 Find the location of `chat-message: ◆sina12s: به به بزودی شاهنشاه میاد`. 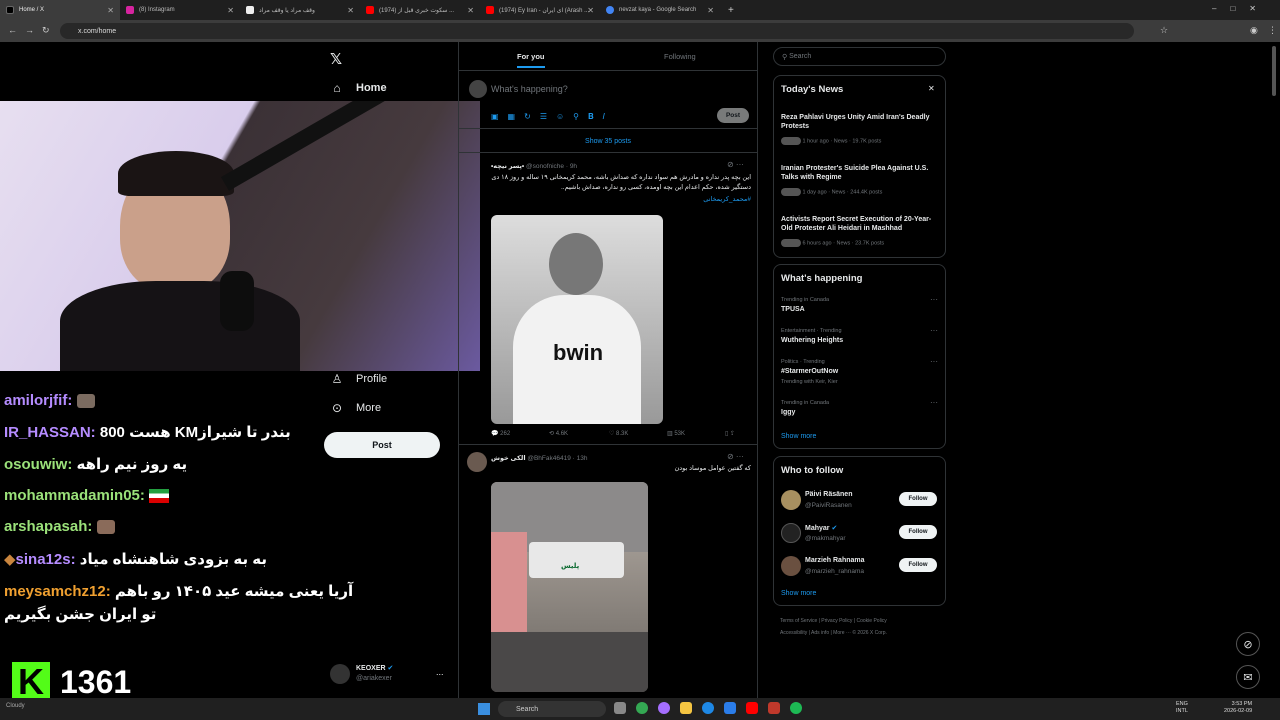

chat-message: ◆sina12s: به به بزودی شاهنشاه میاد is located at coordinates (136, 559).